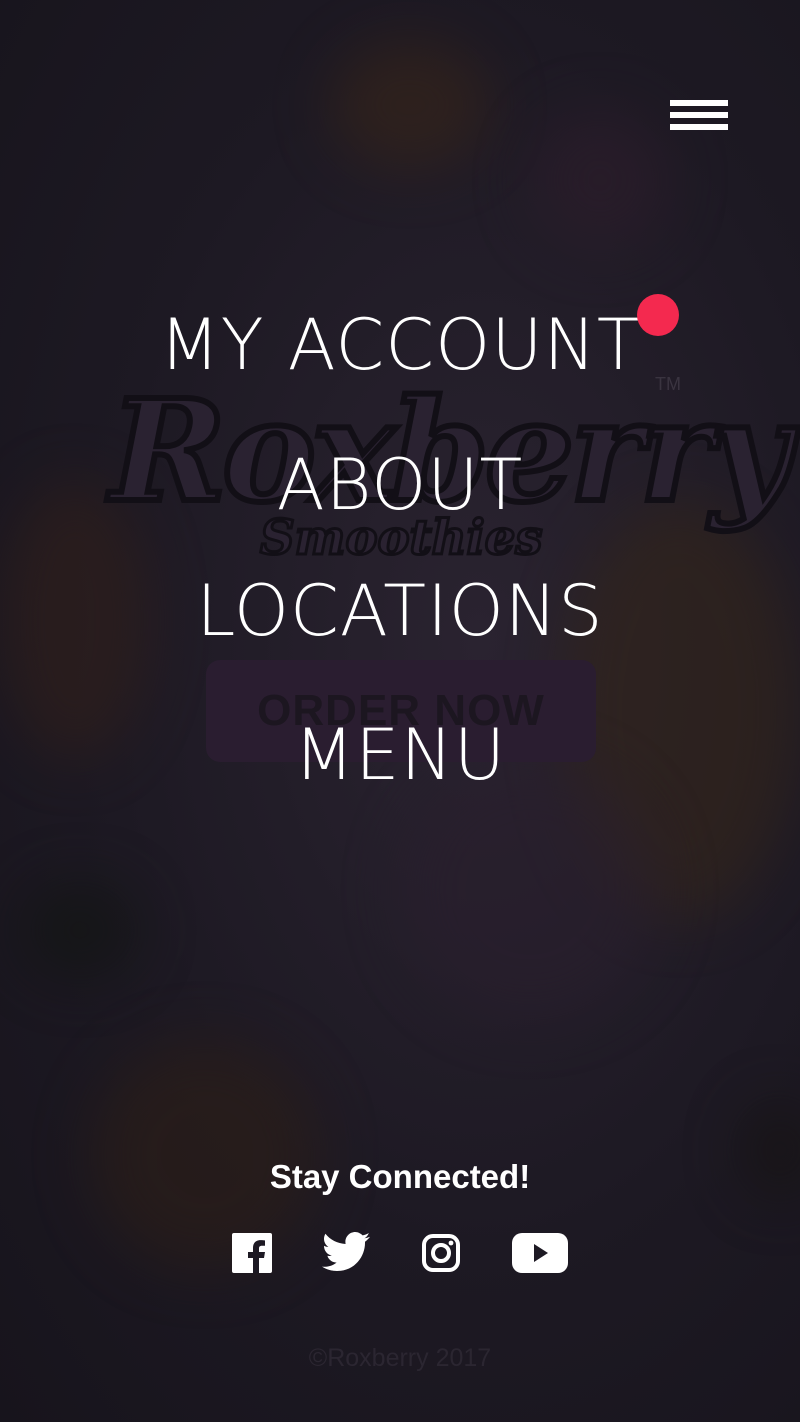 Image resolution: width=800 pixels, height=1422 pixels. Describe the element at coordinates (400, 485) in the screenshot. I see `nav-item-about: ABOUT` at that location.